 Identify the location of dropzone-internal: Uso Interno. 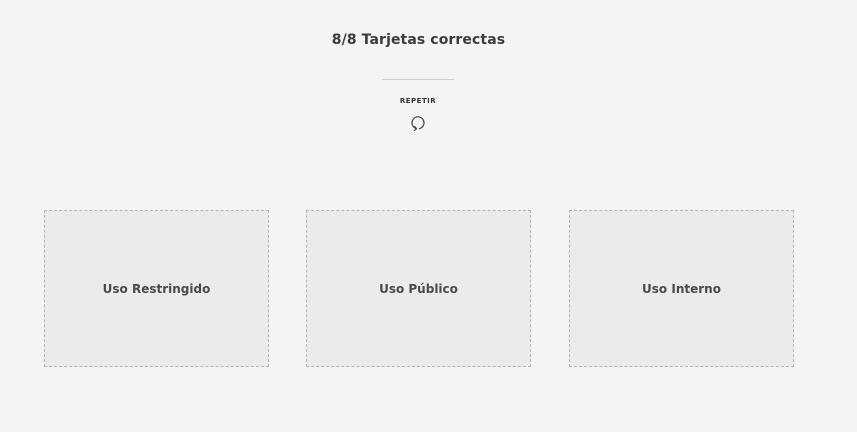
(681, 288).